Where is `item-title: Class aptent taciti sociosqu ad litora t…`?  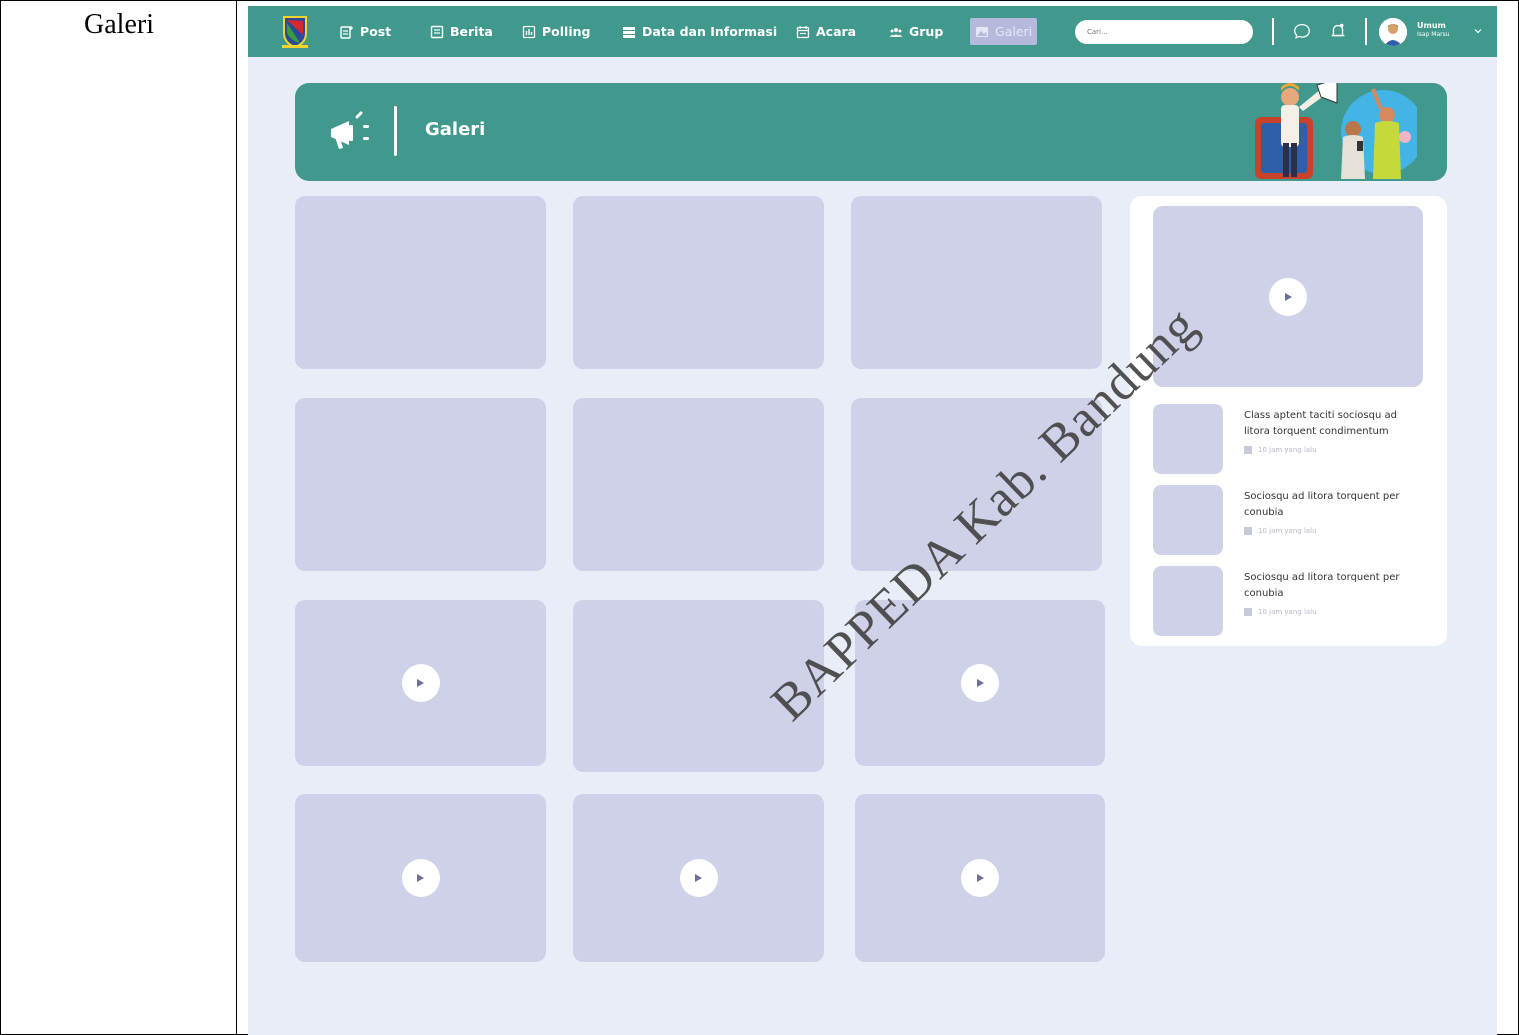 item-title: Class aptent taciti sociosqu ad litora t… is located at coordinates (1320, 423).